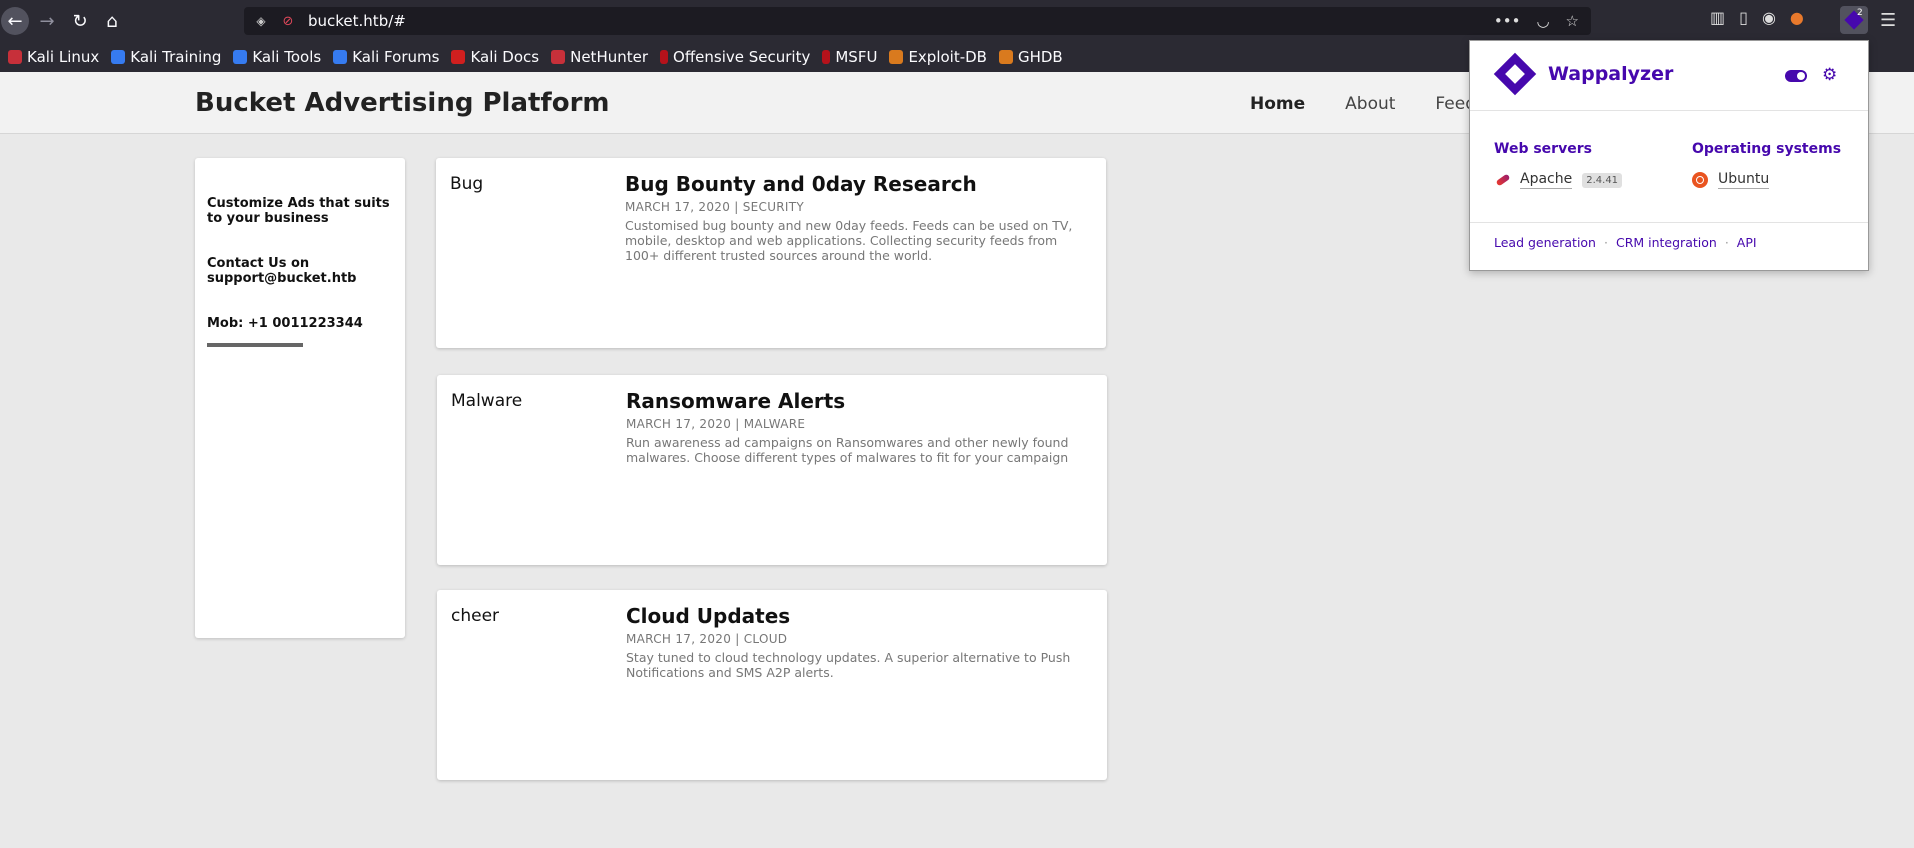 This screenshot has width=1914, height=848. I want to click on post-tag: Malware, so click(487, 401).